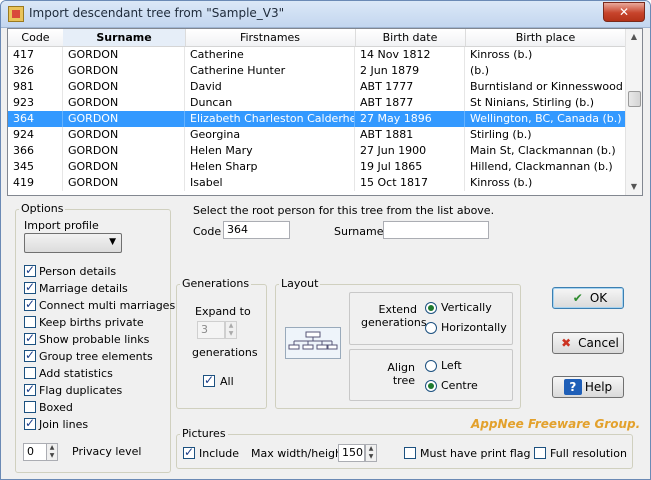 Image resolution: width=651 pixels, height=480 pixels. I want to click on import-profile-select: ▼, so click(73, 243).